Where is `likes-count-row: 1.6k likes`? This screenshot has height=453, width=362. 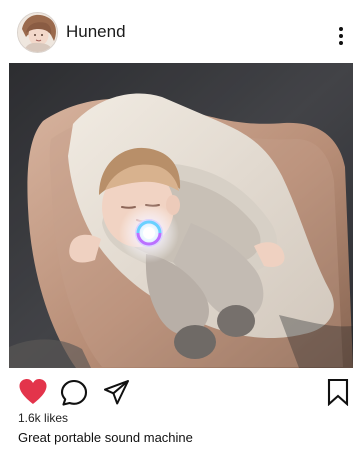
likes-count-row: 1.6k likes is located at coordinates (43, 418).